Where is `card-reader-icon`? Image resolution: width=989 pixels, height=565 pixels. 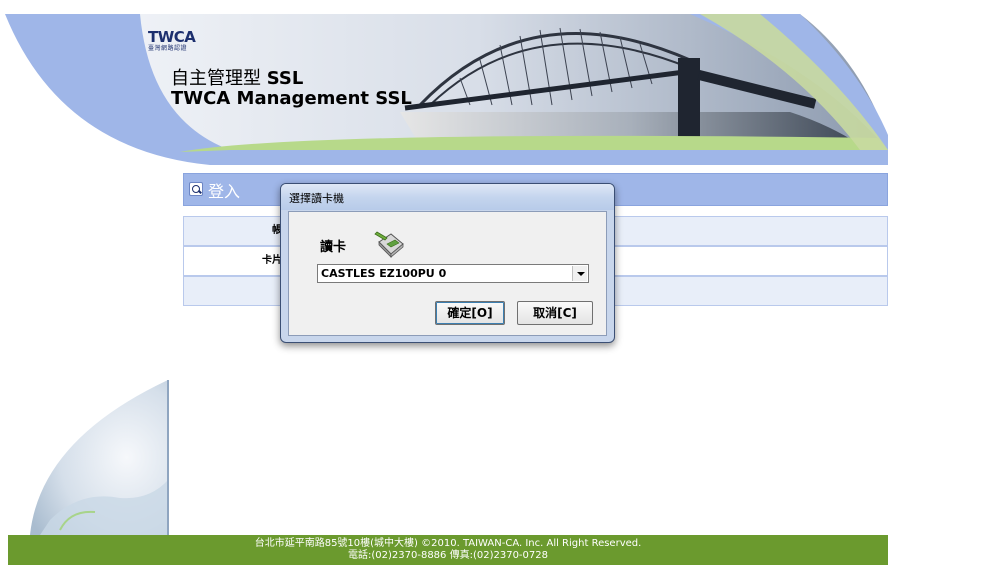 card-reader-icon is located at coordinates (389, 244).